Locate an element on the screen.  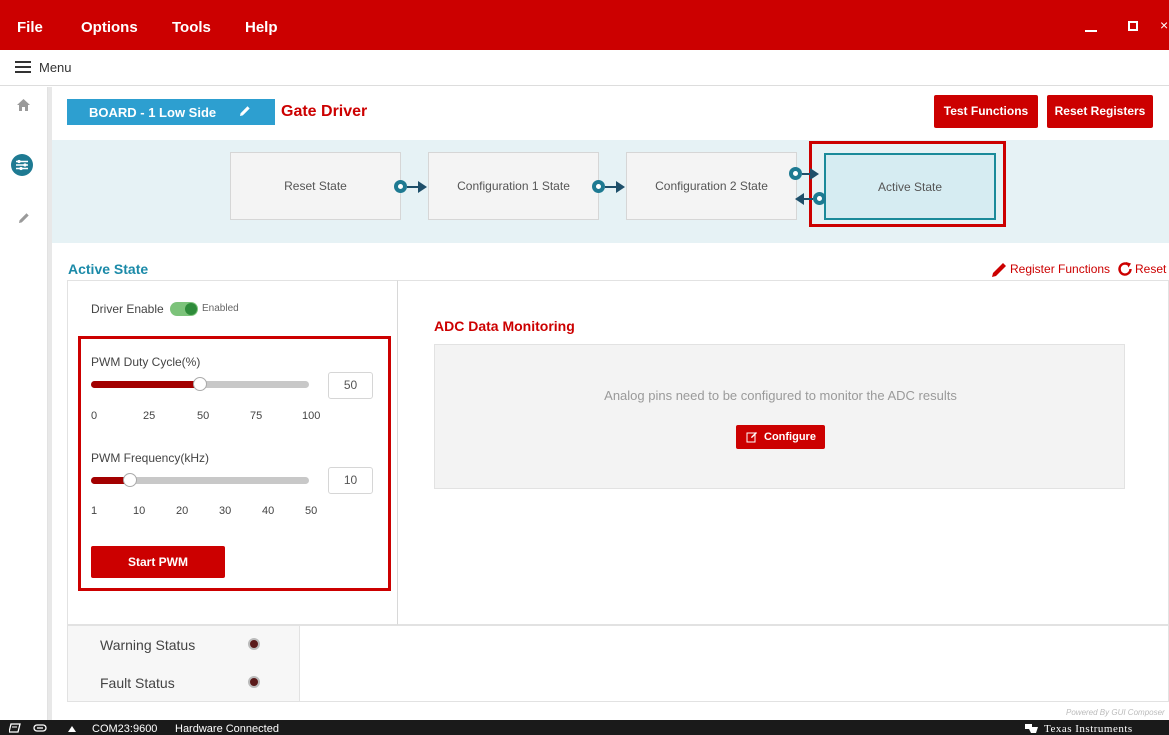
state-config-1: Configuration 1 State is located at coordinates (513, 186).